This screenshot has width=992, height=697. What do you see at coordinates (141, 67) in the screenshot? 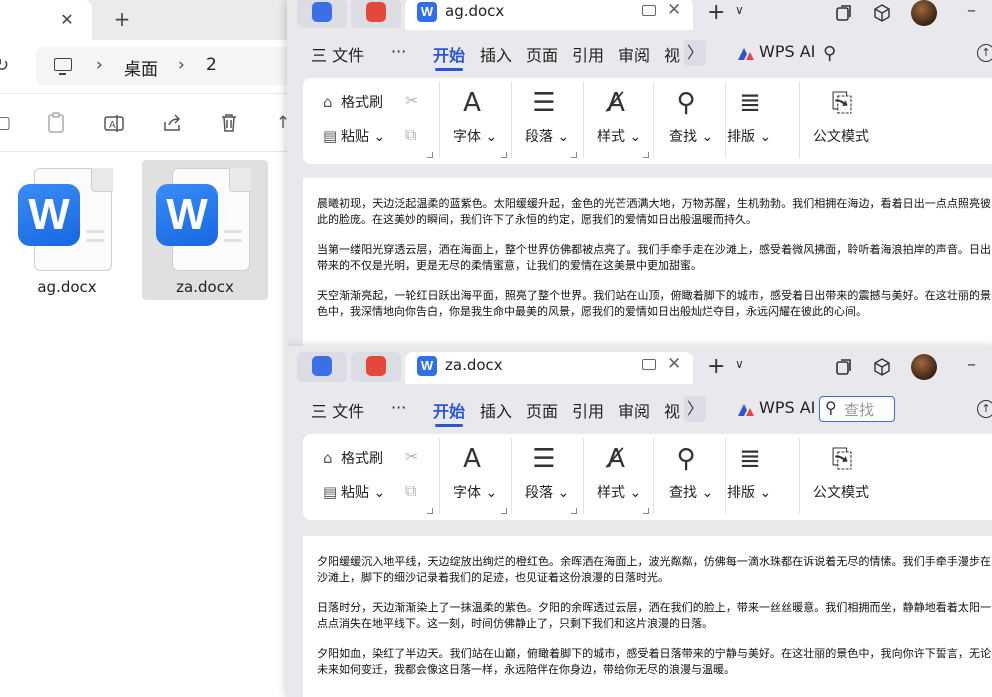
I see `breadcrumb-item-desktop: 桌面` at bounding box center [141, 67].